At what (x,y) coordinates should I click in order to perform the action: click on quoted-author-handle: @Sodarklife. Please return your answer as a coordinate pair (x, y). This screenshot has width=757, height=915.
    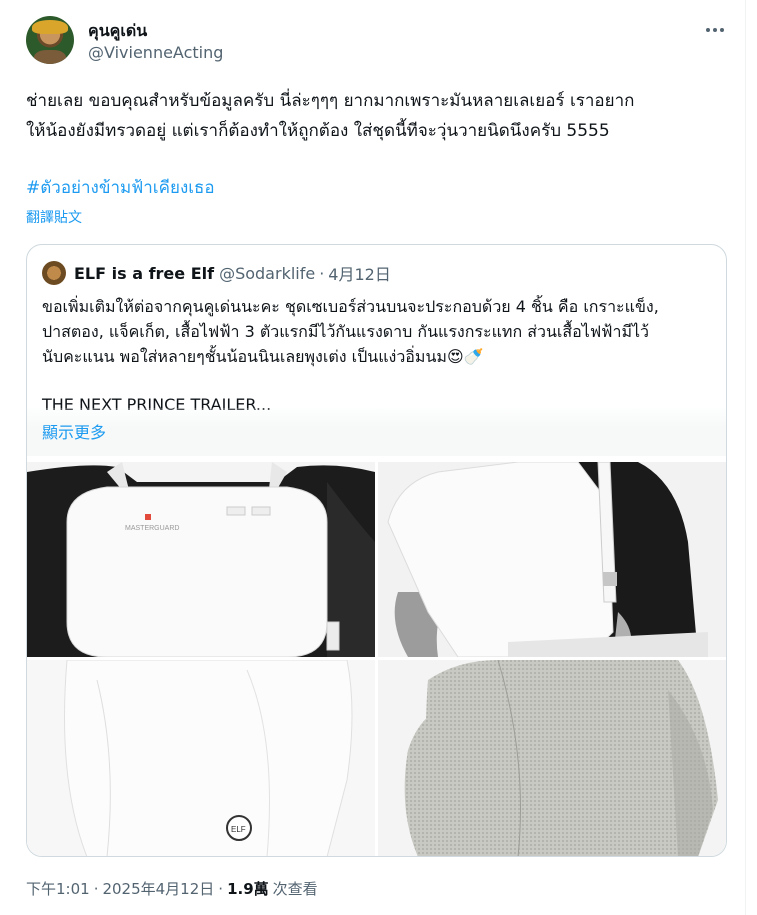
    Looking at the image, I should click on (267, 273).